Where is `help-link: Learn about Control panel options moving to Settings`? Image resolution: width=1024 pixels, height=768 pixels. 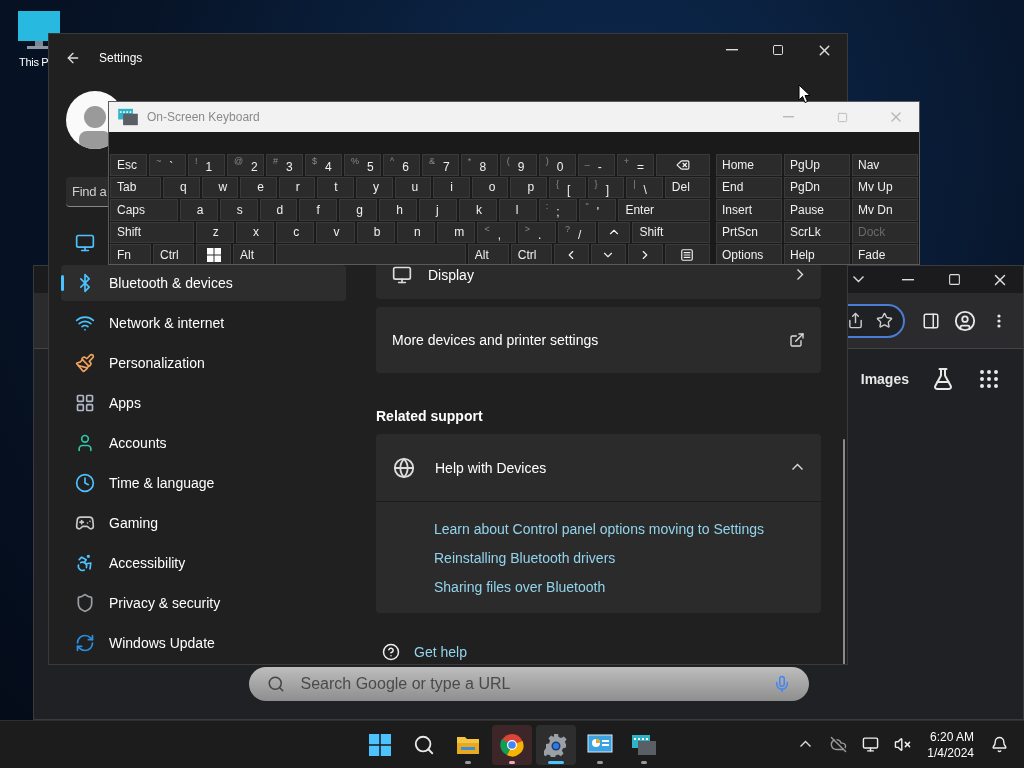 help-link: Learn about Control panel options moving to Settings is located at coordinates (627, 529).